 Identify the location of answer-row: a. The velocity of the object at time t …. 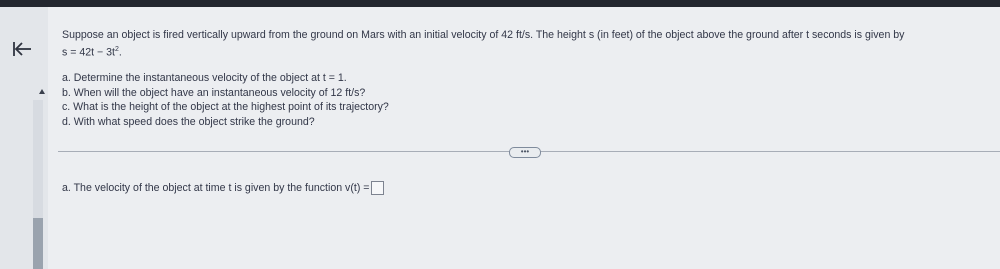
(223, 188).